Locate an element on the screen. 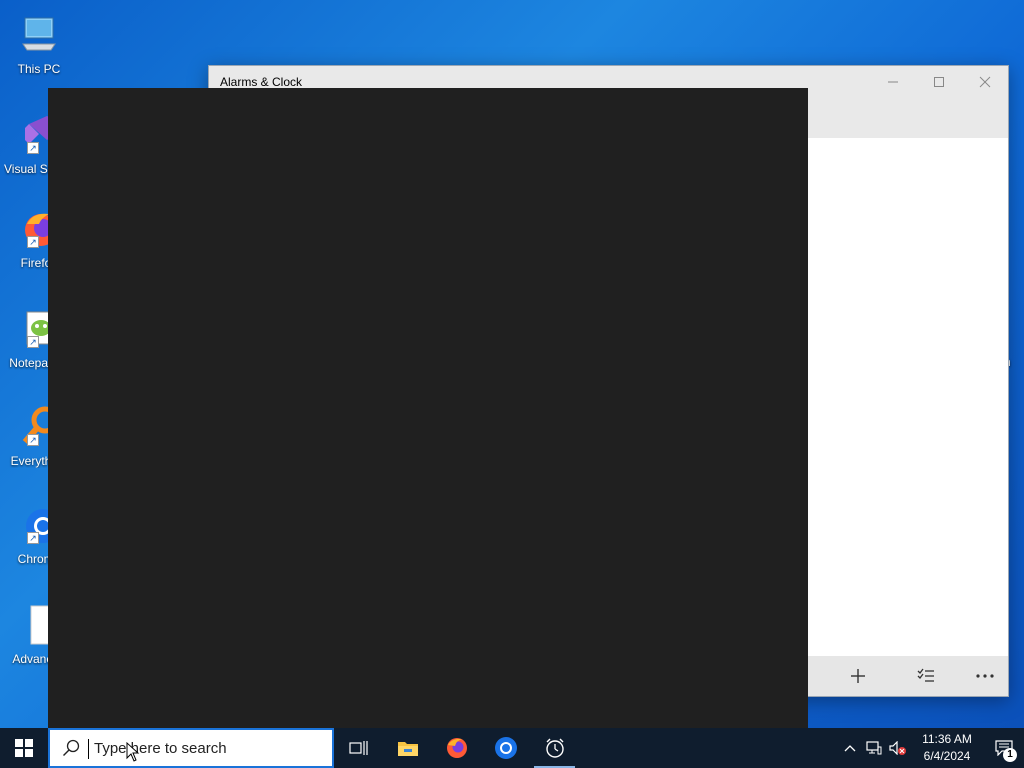 Image resolution: width=1024 pixels, height=768 pixels. alarms-clock-icon is located at coordinates (554, 748).